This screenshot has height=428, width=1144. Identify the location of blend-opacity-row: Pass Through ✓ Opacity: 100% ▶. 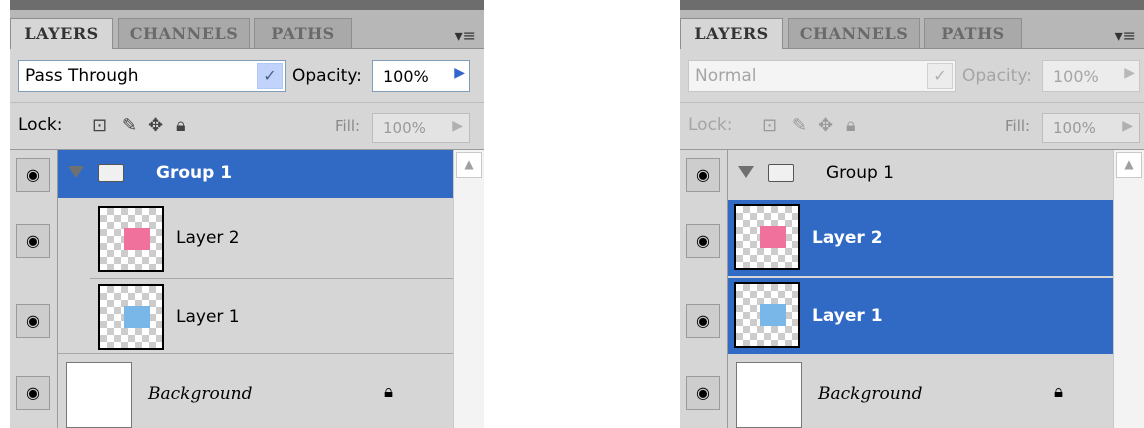
(247, 76).